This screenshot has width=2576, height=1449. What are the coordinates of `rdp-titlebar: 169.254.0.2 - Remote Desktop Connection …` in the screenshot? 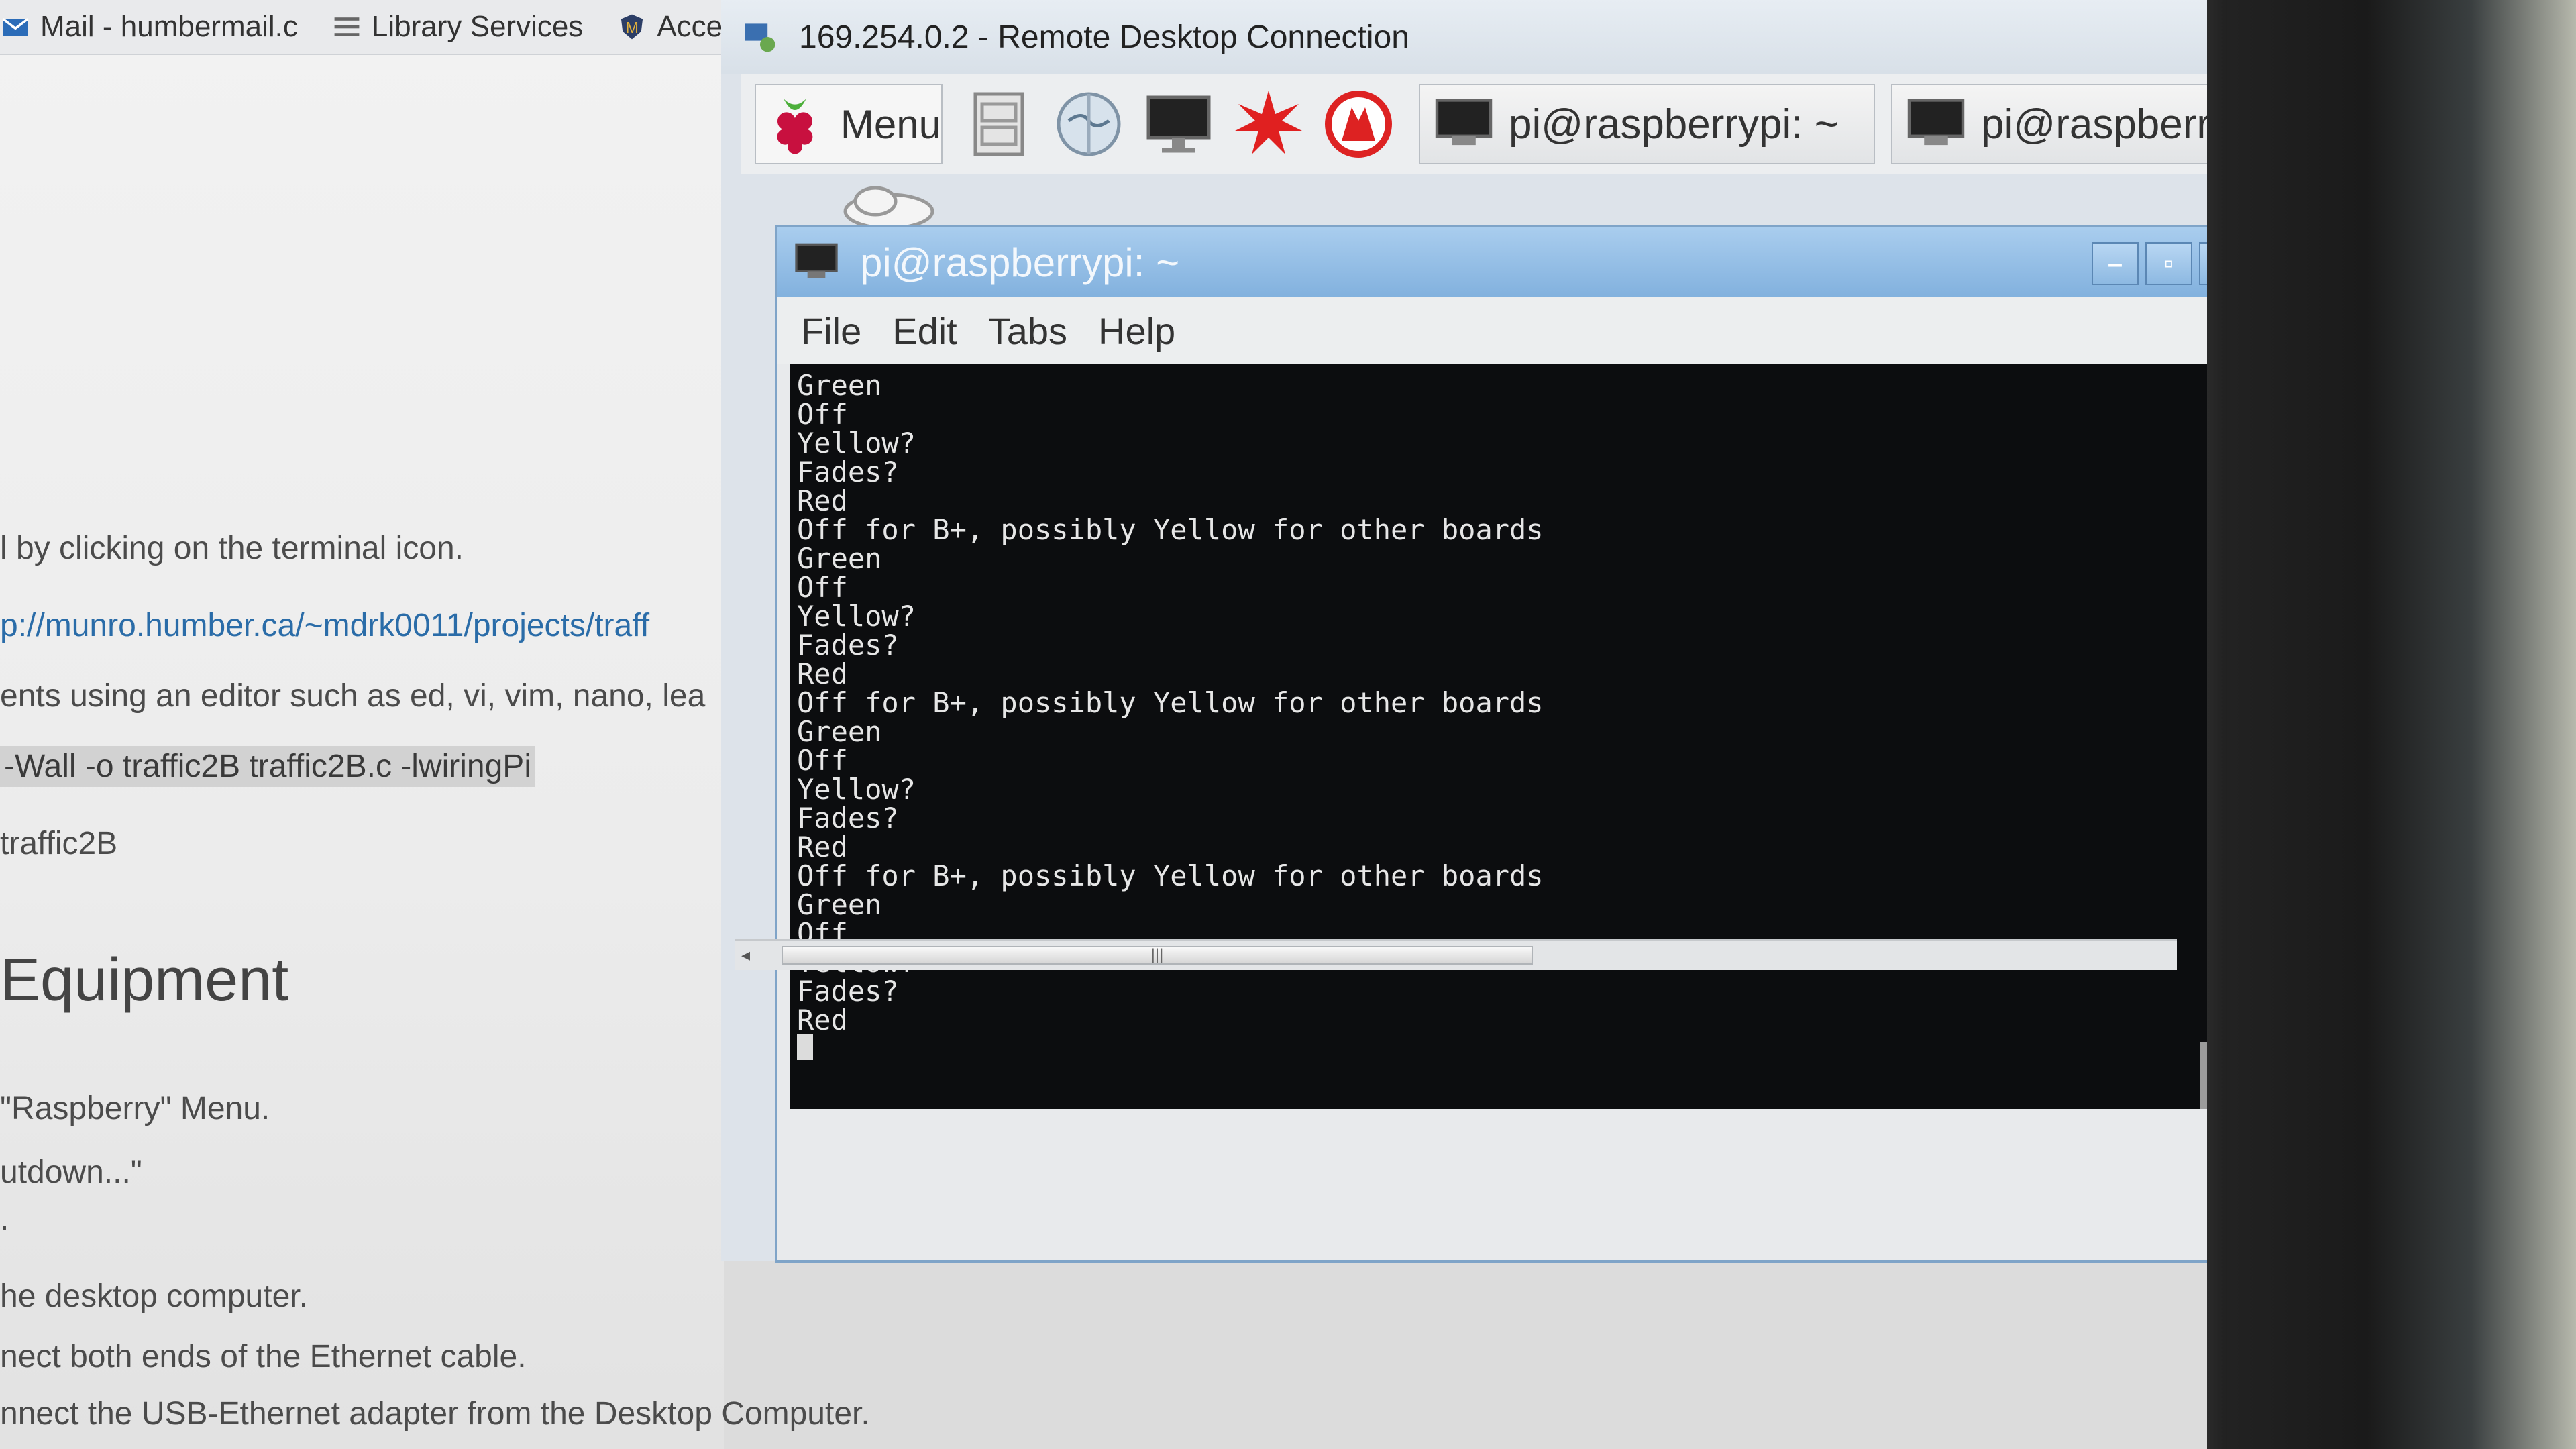 It's located at (1577, 37).